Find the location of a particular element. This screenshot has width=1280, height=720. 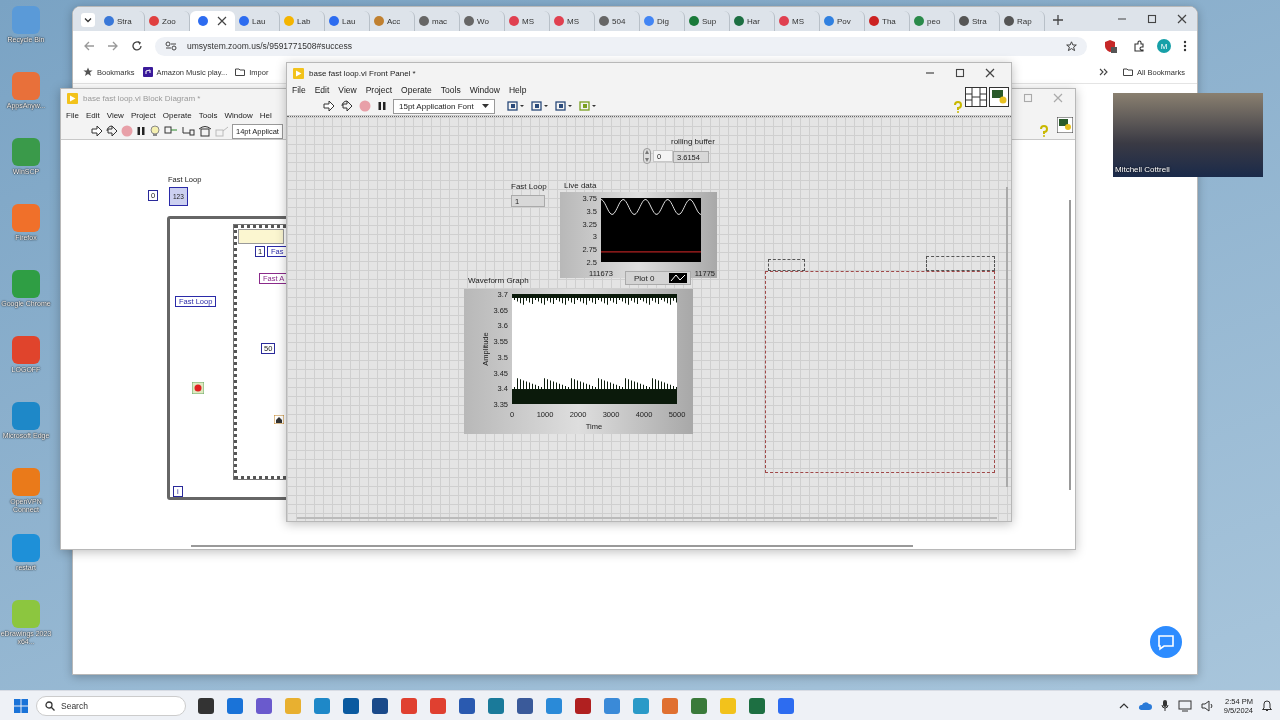

bell-icon is located at coordinates (1267, 705).